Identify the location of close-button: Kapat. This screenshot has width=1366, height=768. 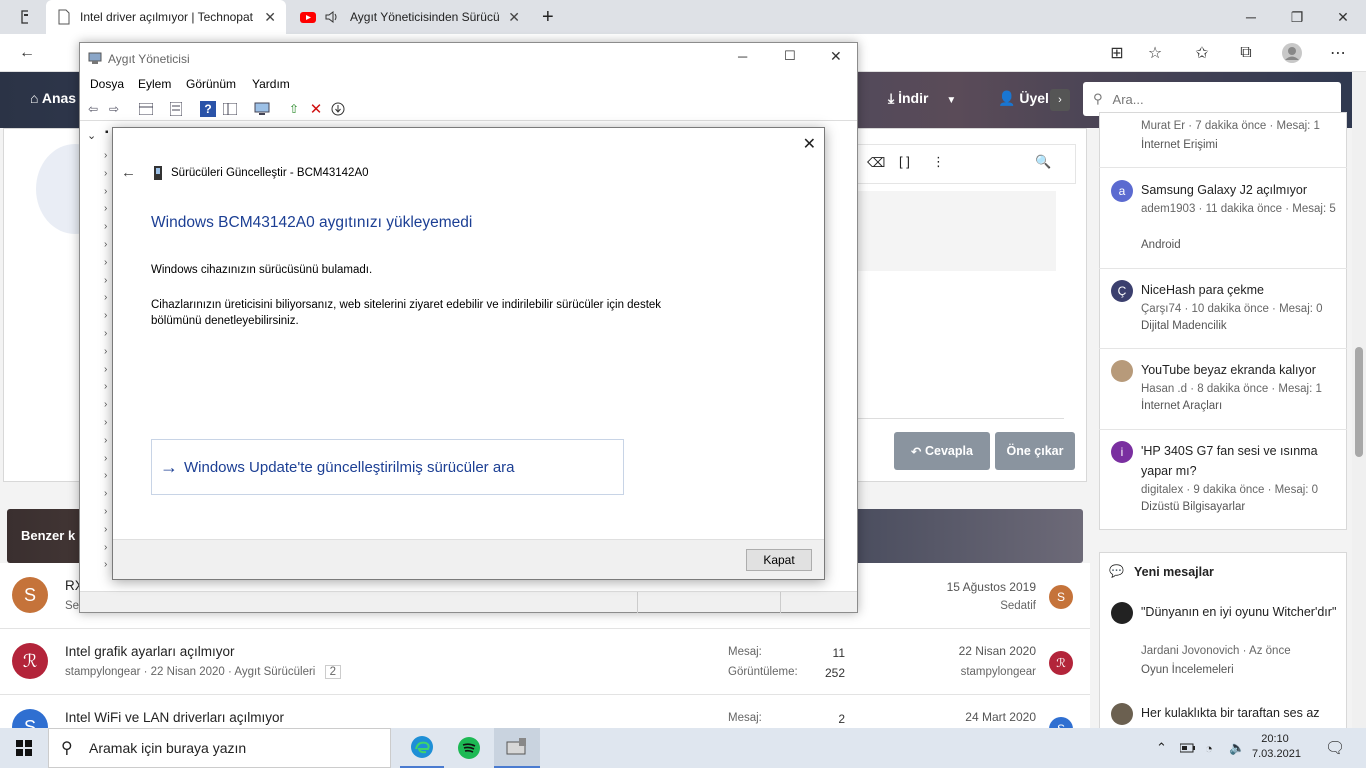
(779, 560).